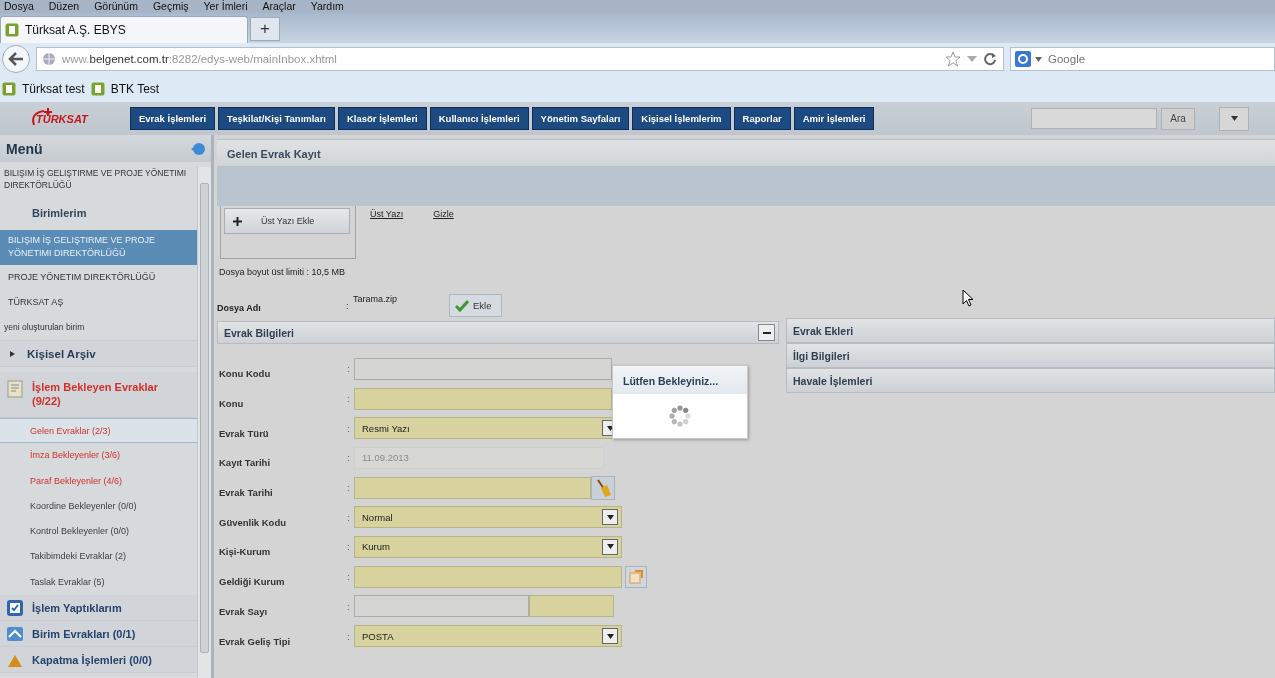 The height and width of the screenshot is (678, 1275). Describe the element at coordinates (83, 505) in the screenshot. I see `menu-link-text: Koordine Bekleyenler (0/0)` at that location.